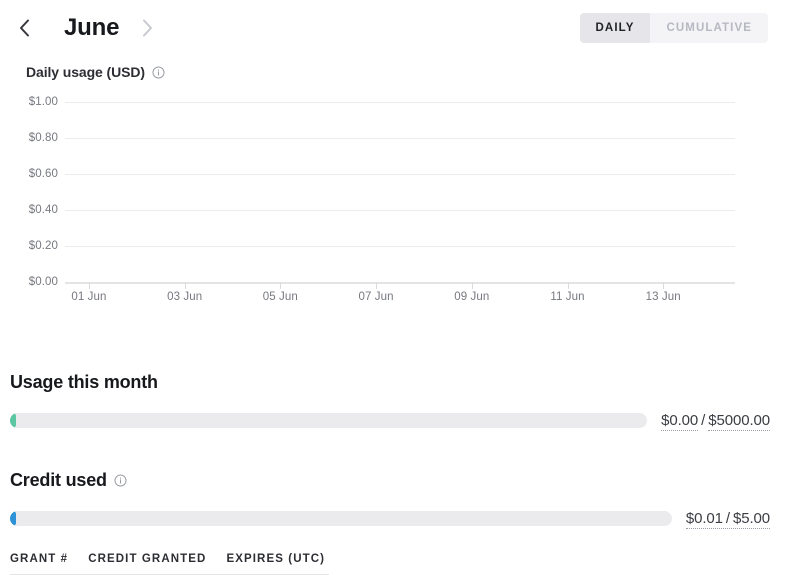  What do you see at coordinates (13, 420) in the screenshot?
I see `usage-progress-fill` at bounding box center [13, 420].